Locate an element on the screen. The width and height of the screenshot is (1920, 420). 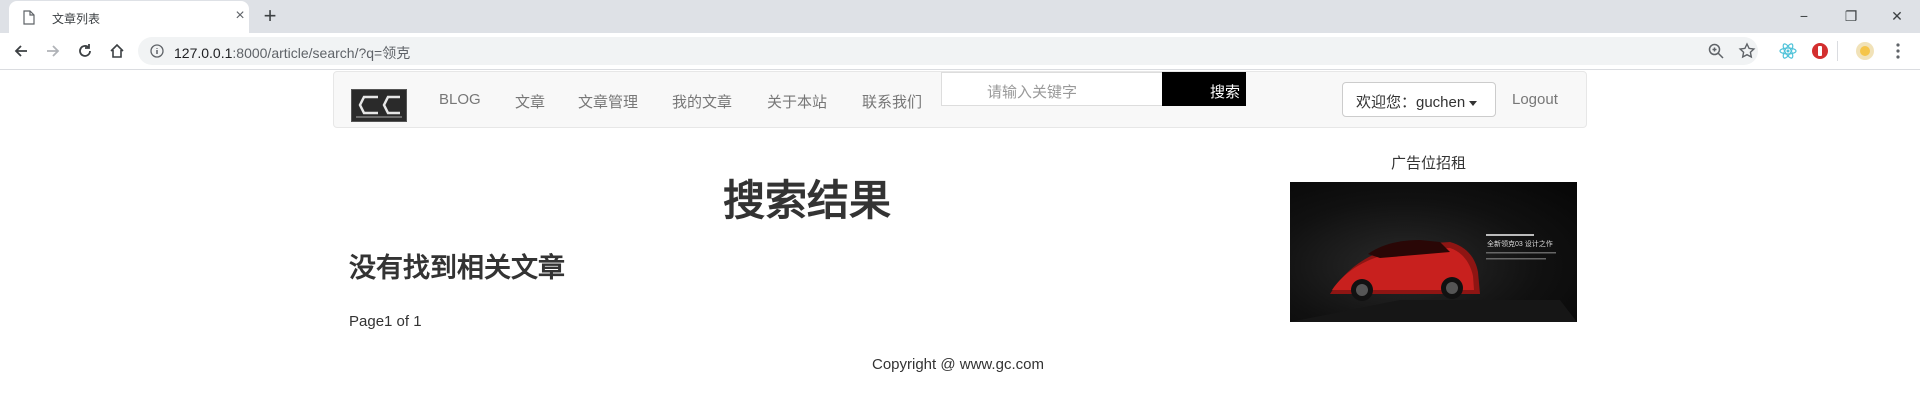
ad-banner-image: 全新领克03 设计之作 is located at coordinates (1433, 252).